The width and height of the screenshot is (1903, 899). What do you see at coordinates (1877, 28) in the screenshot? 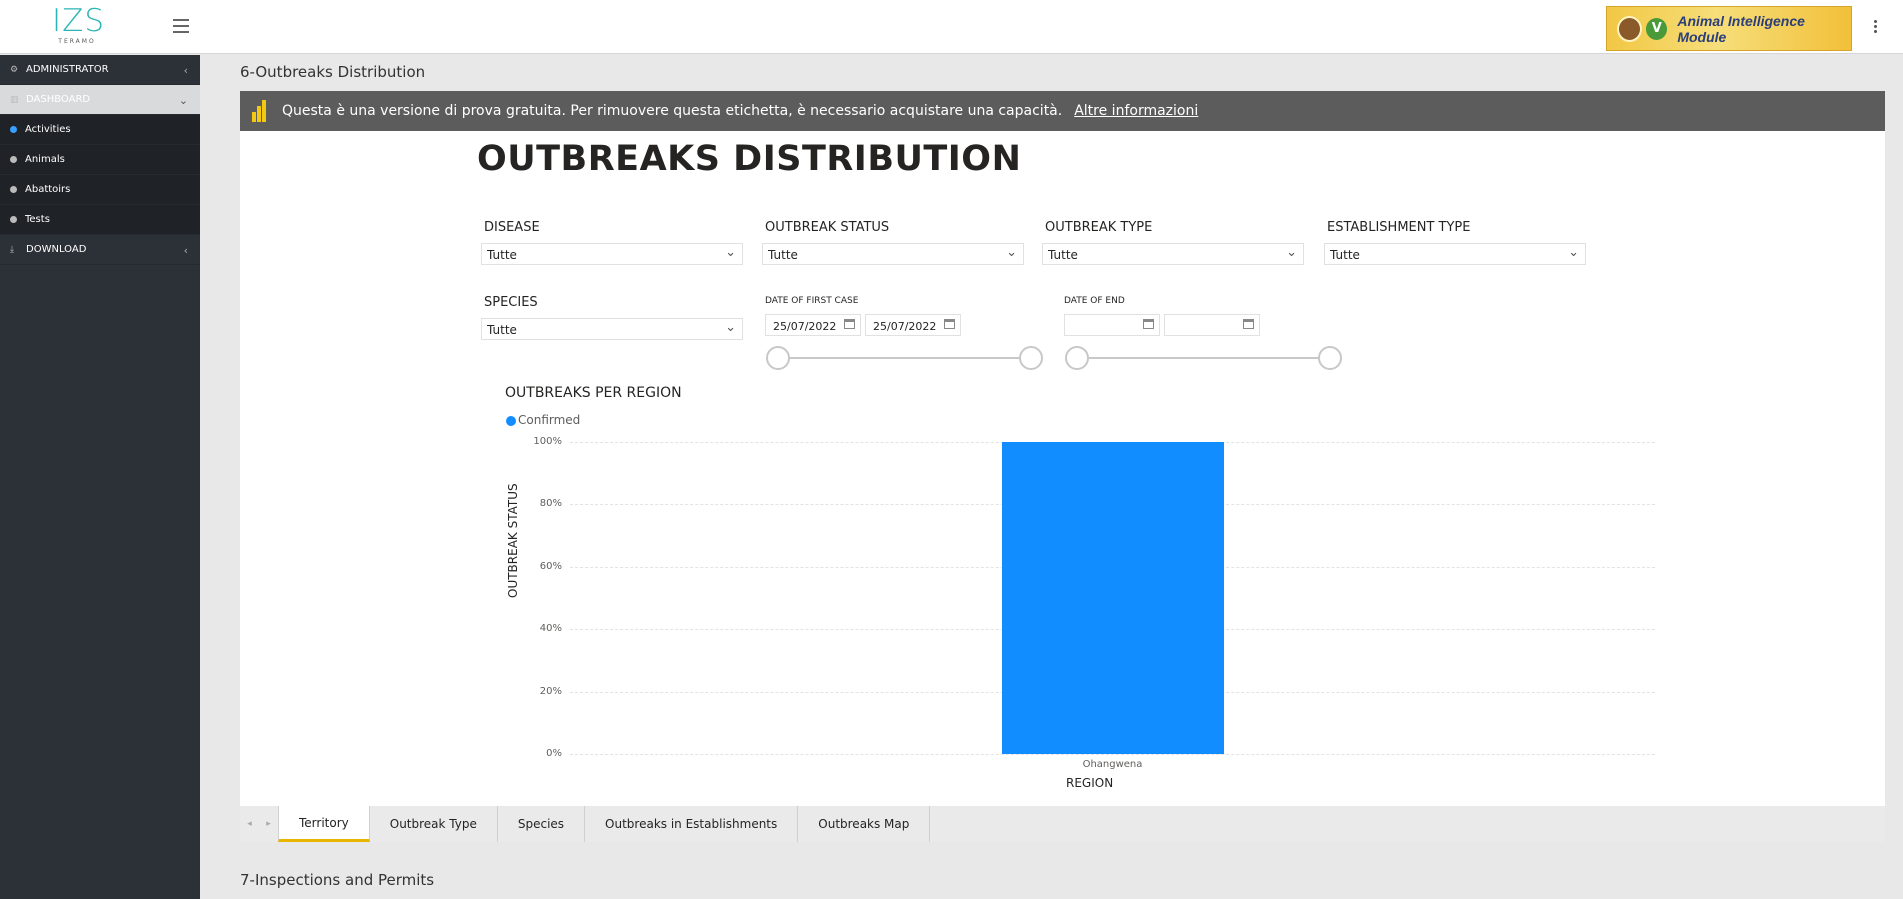
I see `more-options-icon` at bounding box center [1877, 28].